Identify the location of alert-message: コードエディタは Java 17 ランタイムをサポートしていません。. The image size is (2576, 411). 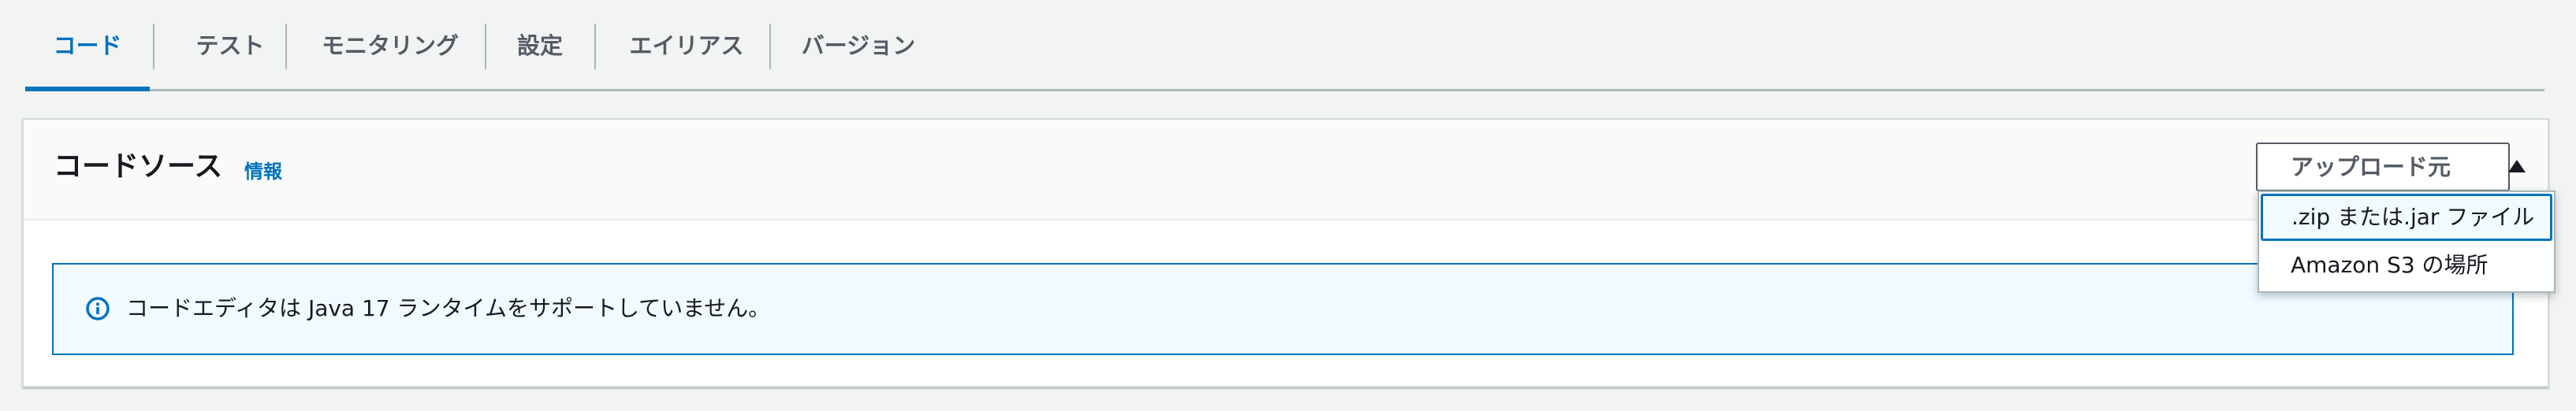
(448, 308).